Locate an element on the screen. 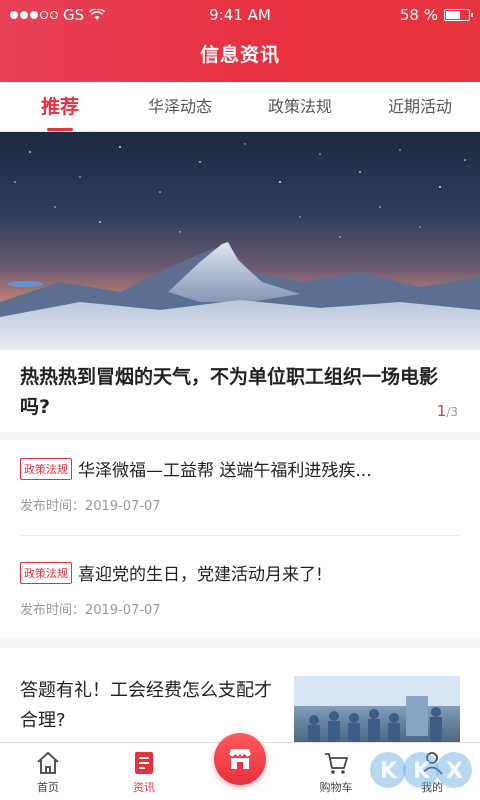 This screenshot has height=800, width=480. news-title: 喜迎党的生日，党建活动月来了! is located at coordinates (200, 575).